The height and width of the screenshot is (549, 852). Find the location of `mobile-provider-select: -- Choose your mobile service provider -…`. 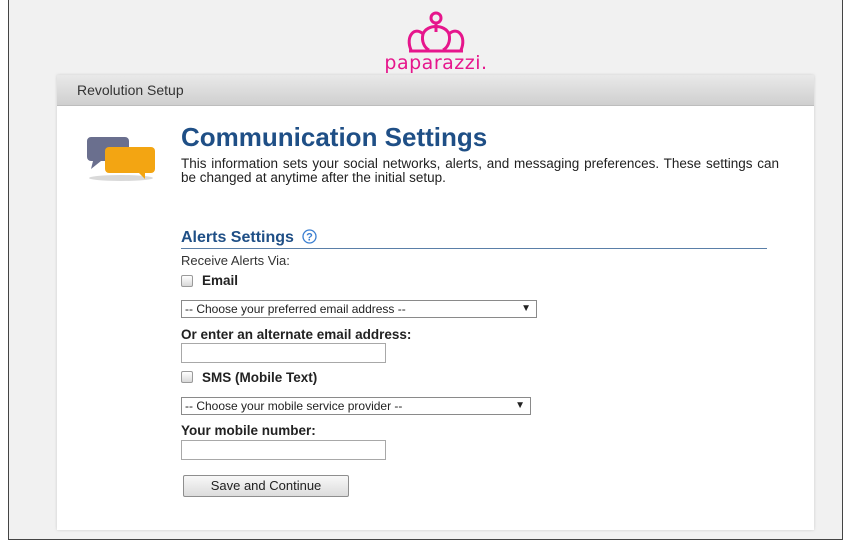

mobile-provider-select: -- Choose your mobile service provider -… is located at coordinates (356, 406).